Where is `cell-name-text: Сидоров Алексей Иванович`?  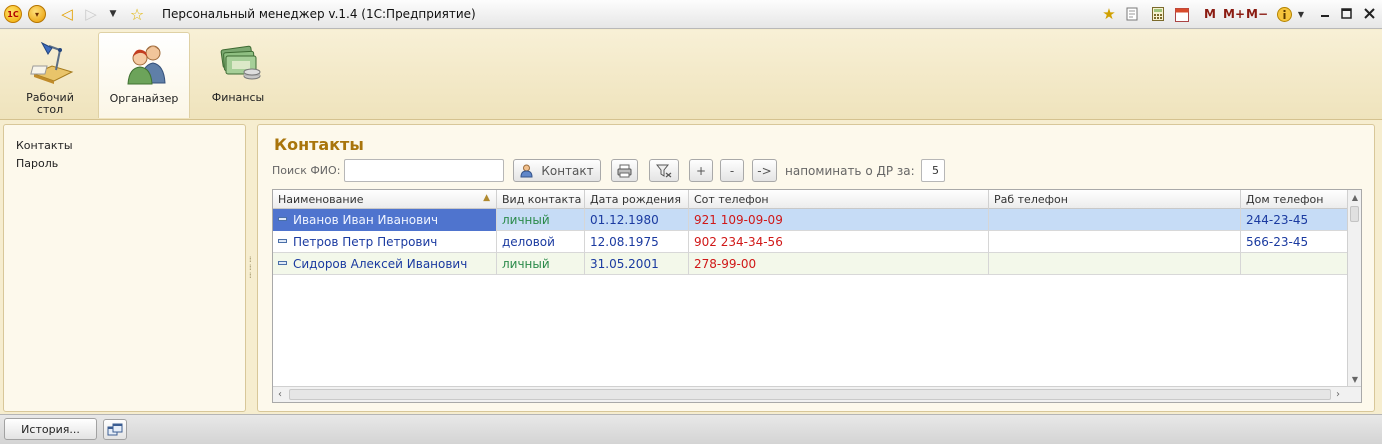 cell-name-text: Сидоров Алексей Иванович is located at coordinates (380, 264).